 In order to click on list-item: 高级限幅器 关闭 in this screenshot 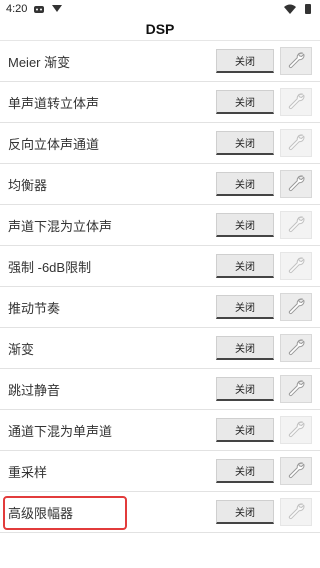, I will do `click(160, 512)`.